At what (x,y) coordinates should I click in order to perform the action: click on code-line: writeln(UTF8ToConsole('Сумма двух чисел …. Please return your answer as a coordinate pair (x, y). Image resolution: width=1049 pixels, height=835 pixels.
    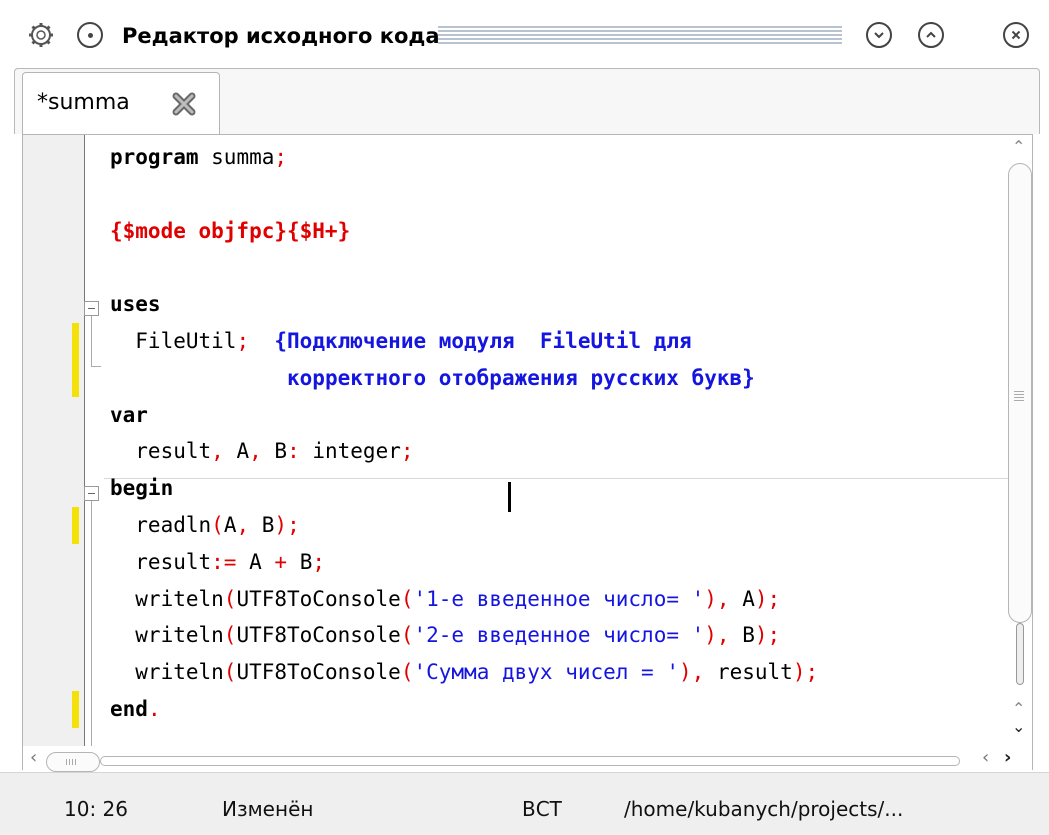
    Looking at the image, I should click on (464, 672).